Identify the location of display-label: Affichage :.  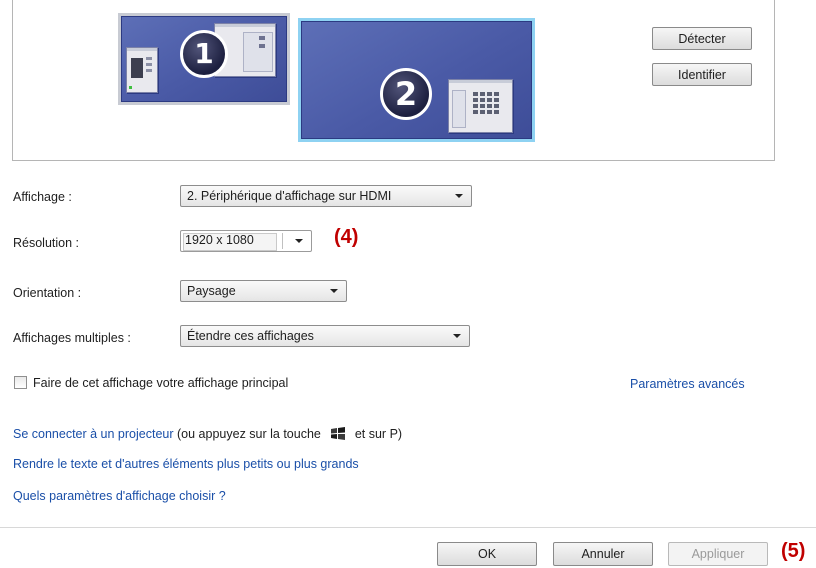
(42, 197).